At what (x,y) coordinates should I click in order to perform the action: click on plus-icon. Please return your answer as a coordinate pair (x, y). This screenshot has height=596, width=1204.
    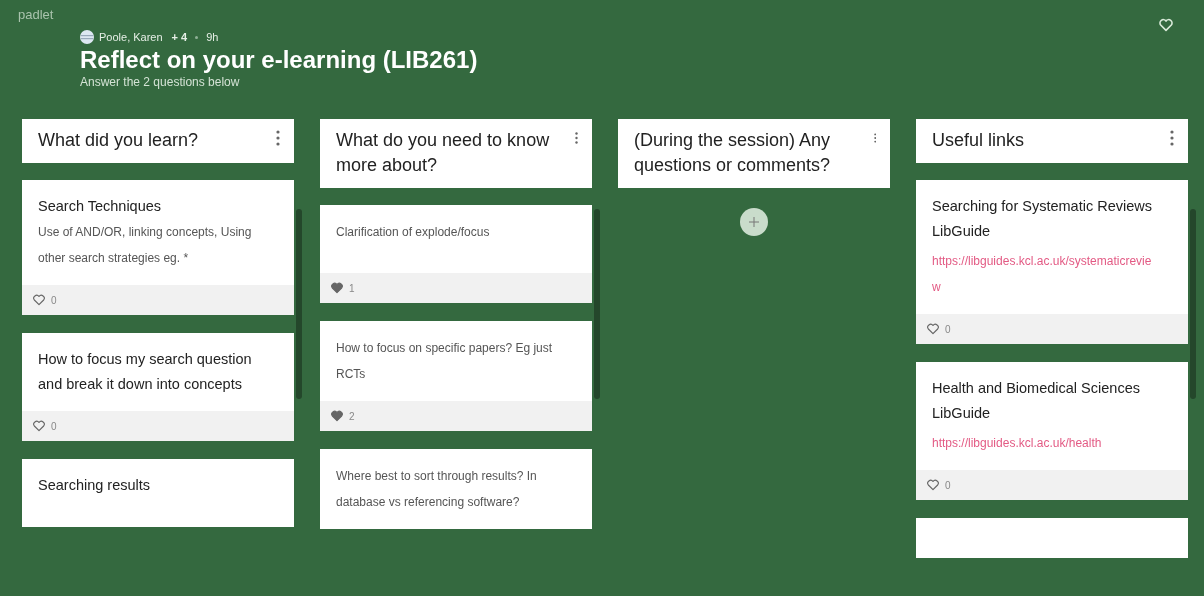
    Looking at the image, I should click on (754, 222).